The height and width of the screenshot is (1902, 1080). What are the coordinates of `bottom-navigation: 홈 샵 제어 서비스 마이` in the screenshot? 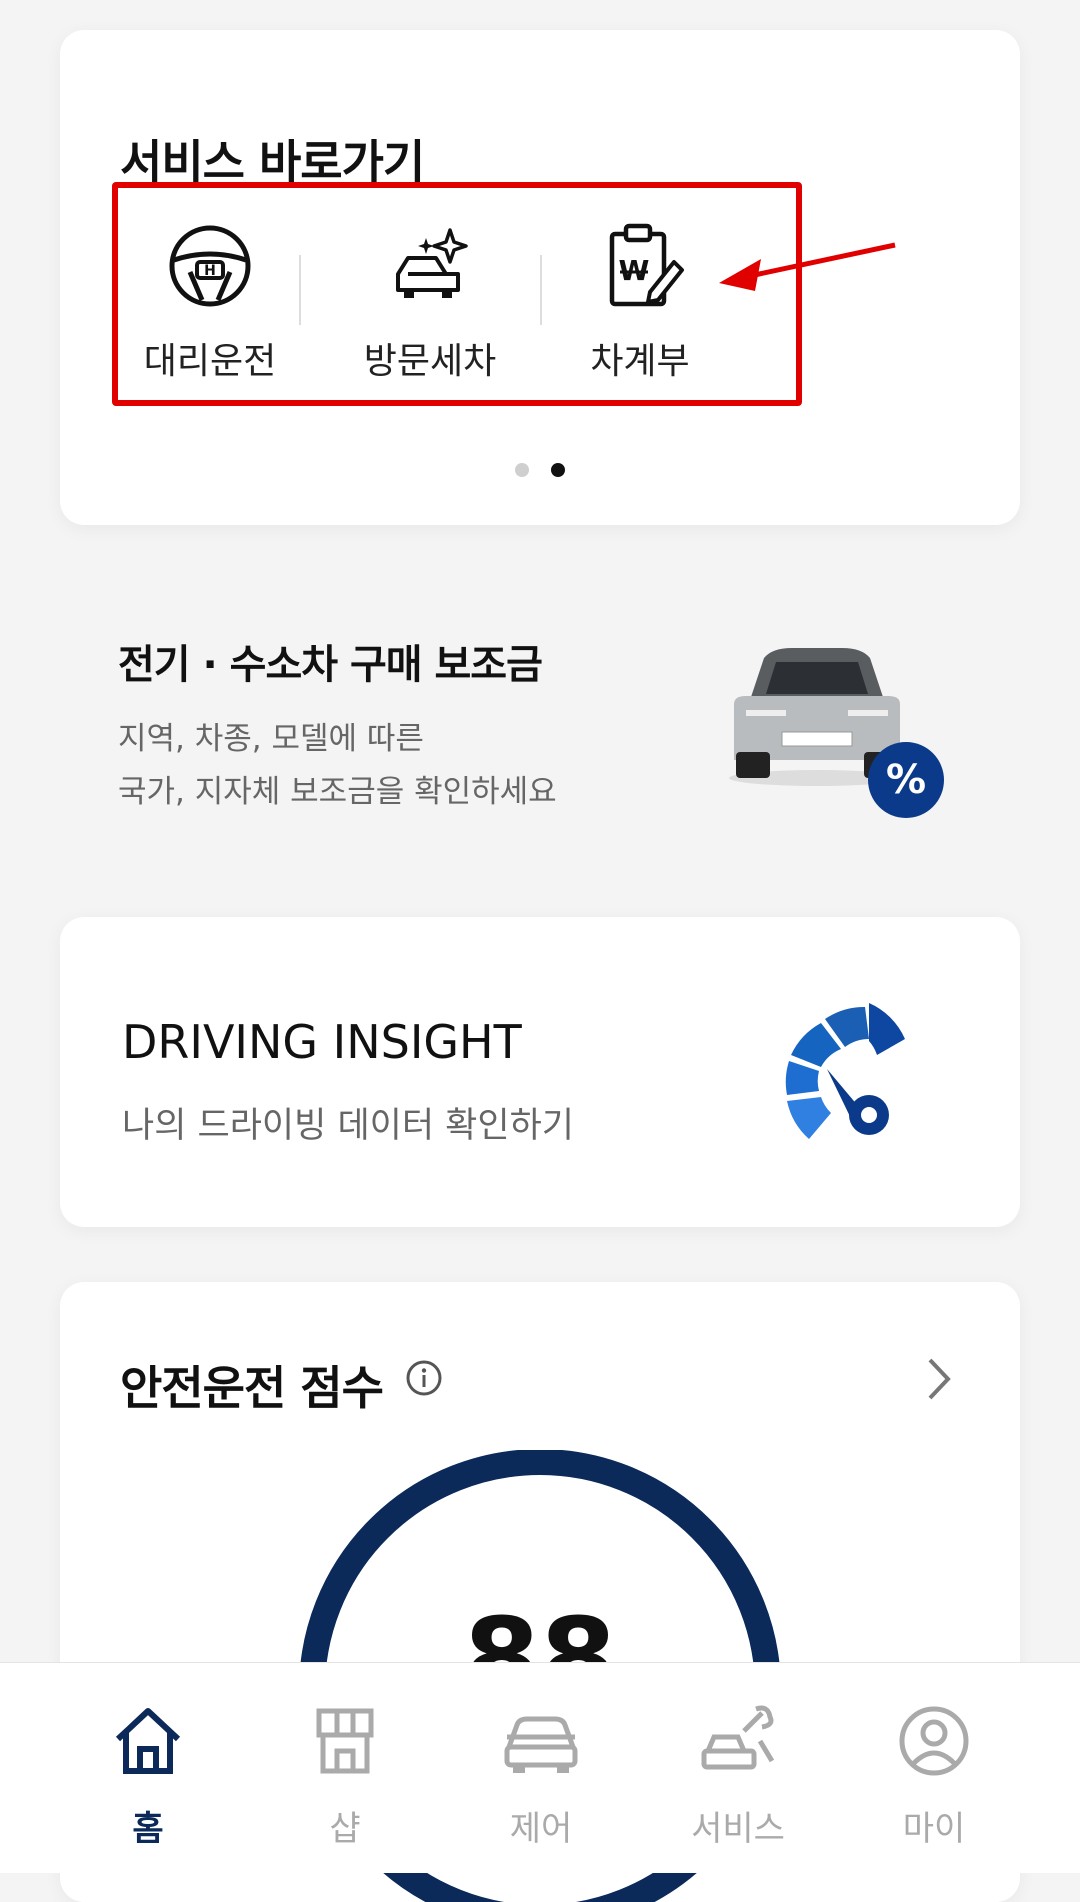 It's located at (540, 1767).